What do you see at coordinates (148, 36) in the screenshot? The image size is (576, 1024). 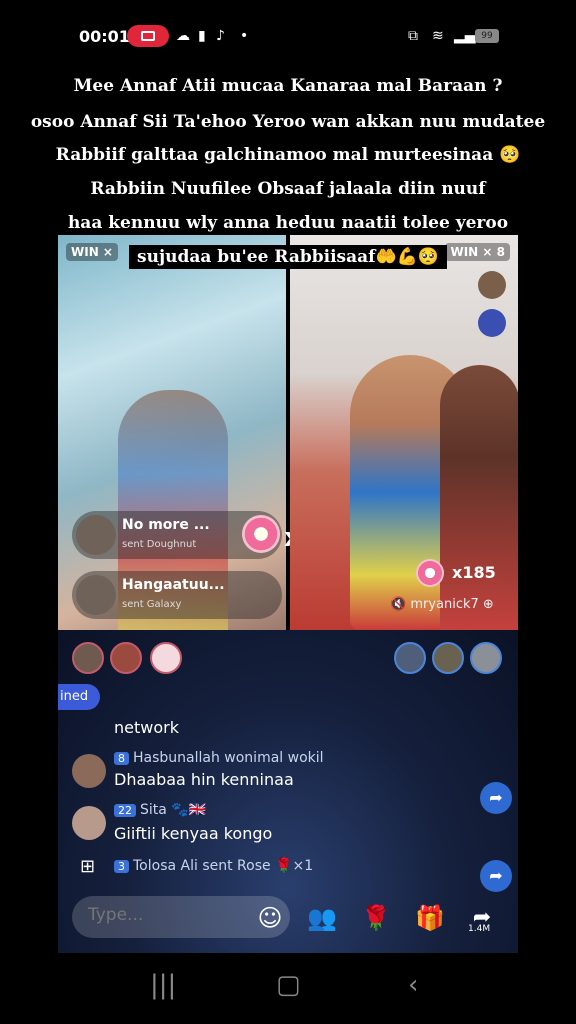 I see `screen-record-icon` at bounding box center [148, 36].